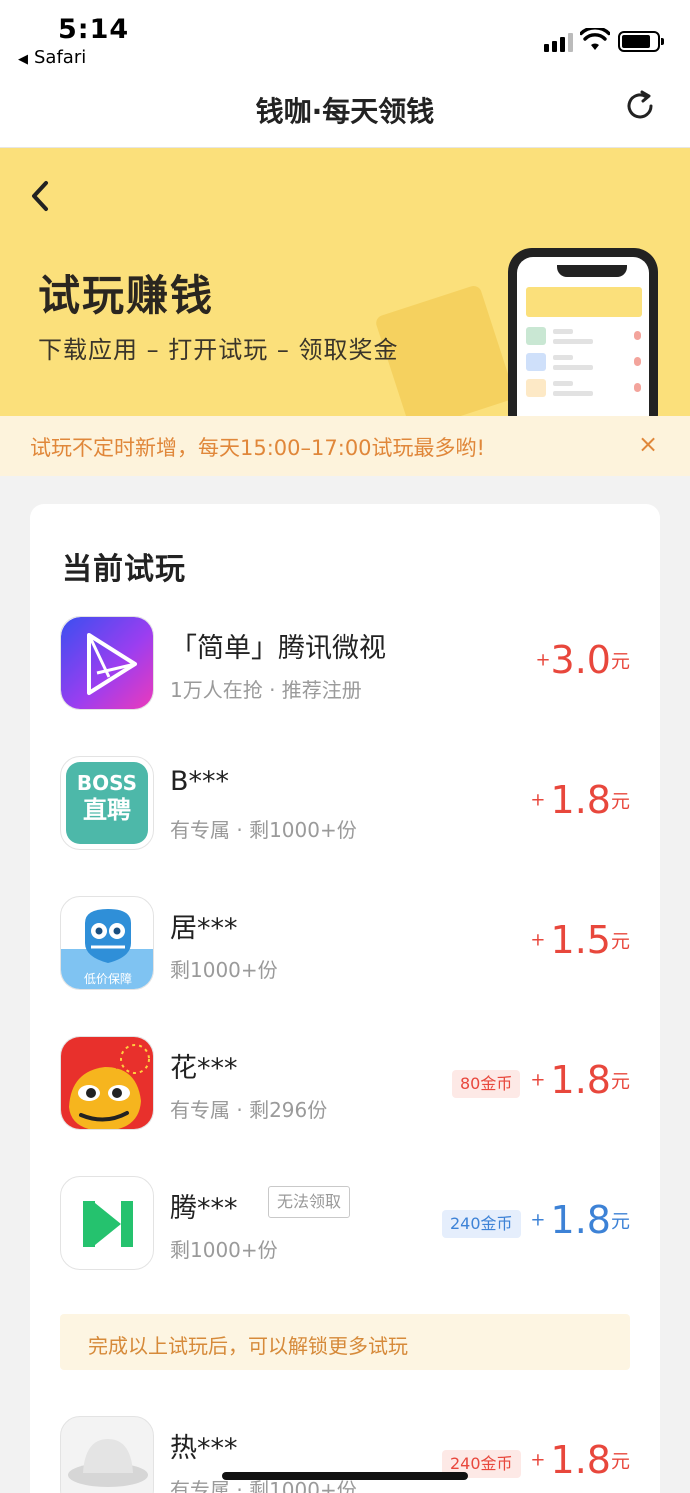 The image size is (690, 1493). I want to click on hero-title: 试玩赚钱, so click(126, 295).